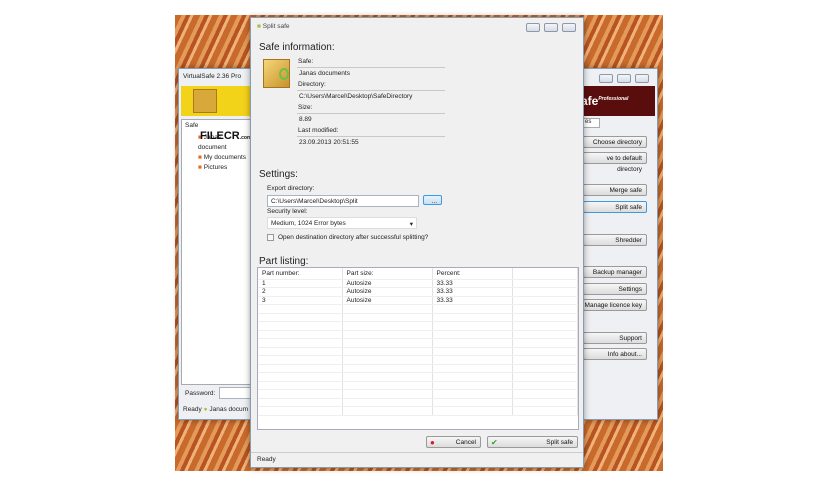  What do you see at coordinates (305, 107) in the screenshot?
I see `size-label: Size:` at bounding box center [305, 107].